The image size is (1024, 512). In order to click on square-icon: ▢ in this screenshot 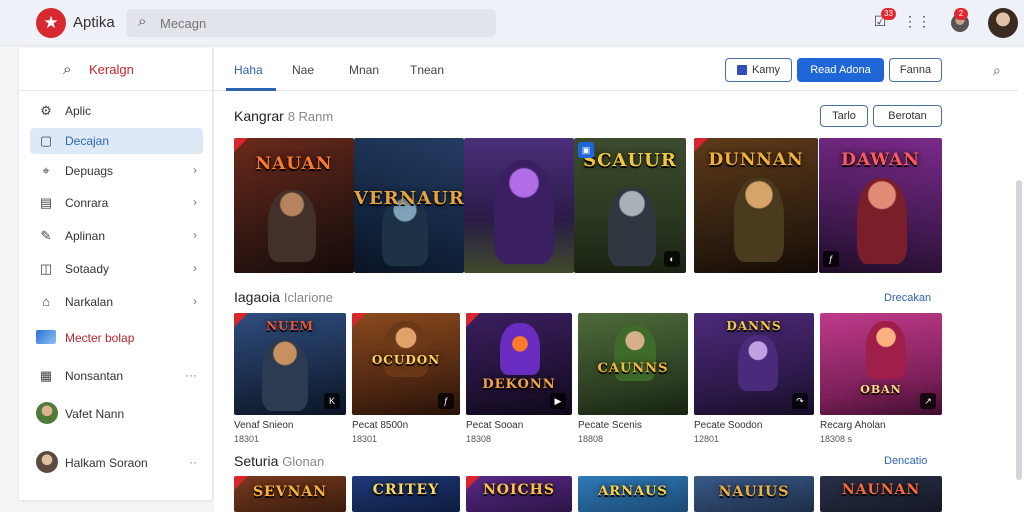, I will do `click(46, 140)`.